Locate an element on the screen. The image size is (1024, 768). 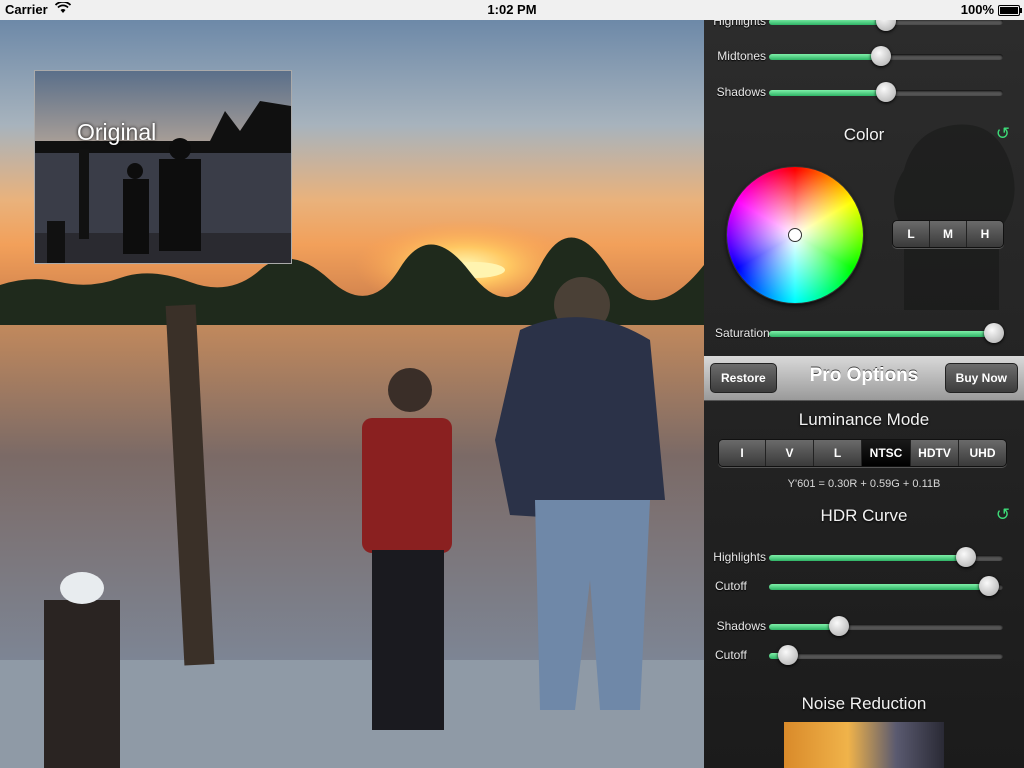
slider-label: Midtones is located at coordinates (741, 56).